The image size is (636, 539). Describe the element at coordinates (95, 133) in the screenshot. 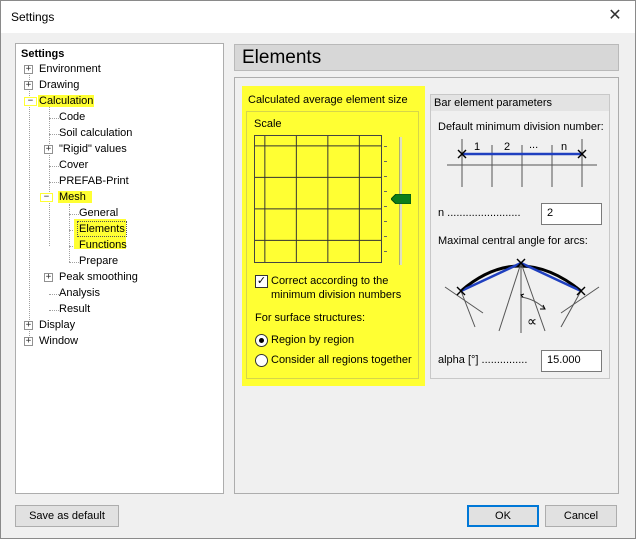

I see `tree-item-soil-calculation: Soil calculation` at that location.